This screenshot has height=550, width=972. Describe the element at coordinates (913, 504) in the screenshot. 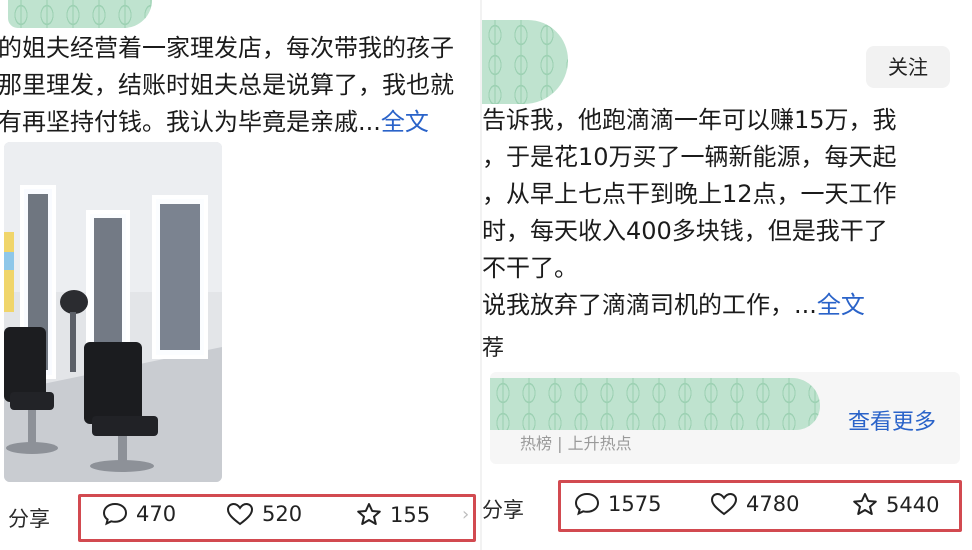

I see `favorite-count: 5440` at that location.